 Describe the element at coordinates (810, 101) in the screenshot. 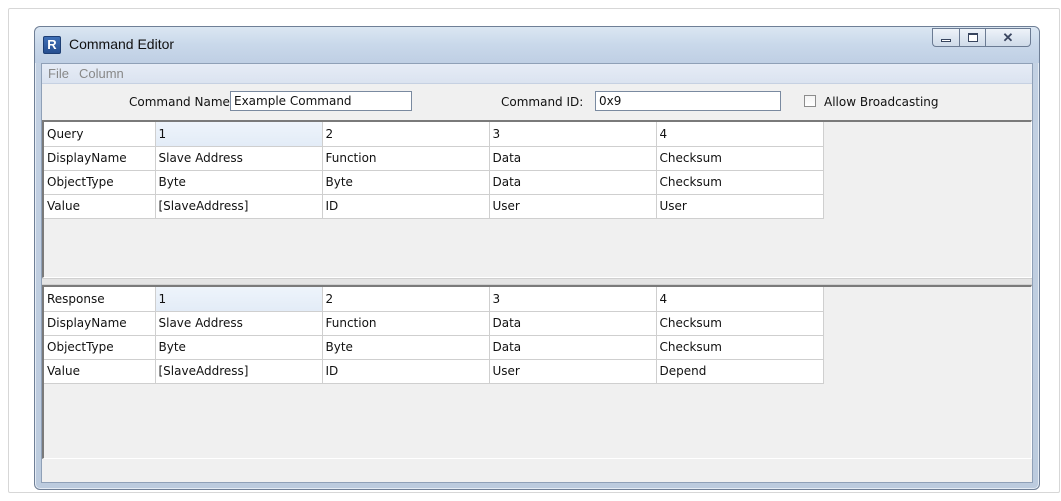

I see `allow-broadcasting-checkbox` at that location.